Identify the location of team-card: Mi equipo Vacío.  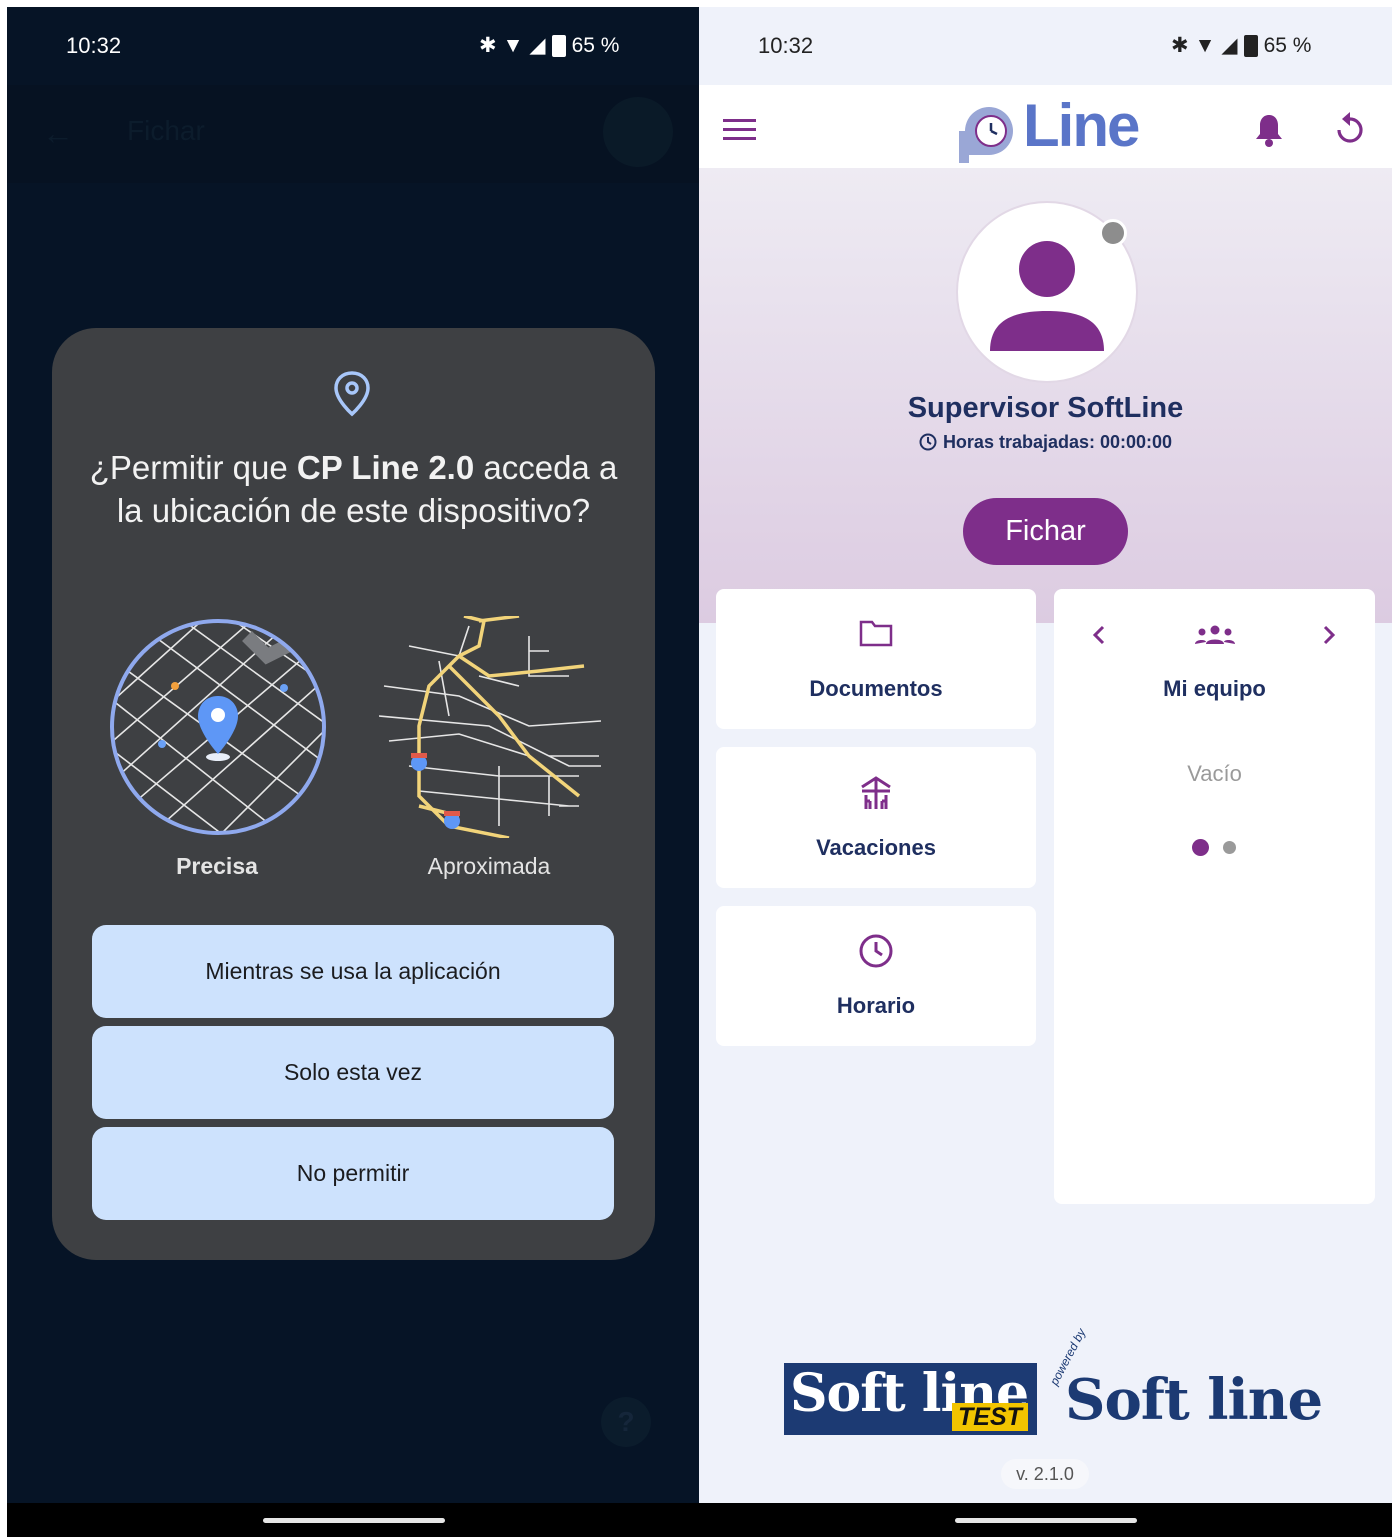
(1214, 896).